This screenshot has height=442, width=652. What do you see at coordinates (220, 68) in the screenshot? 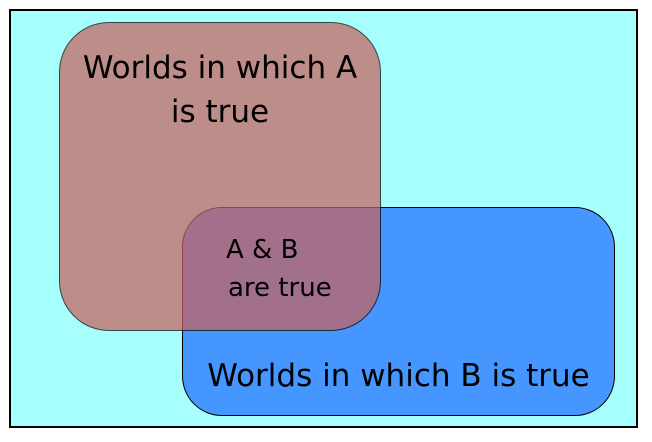
I see `region-a-label-line1: Worlds in which A` at bounding box center [220, 68].